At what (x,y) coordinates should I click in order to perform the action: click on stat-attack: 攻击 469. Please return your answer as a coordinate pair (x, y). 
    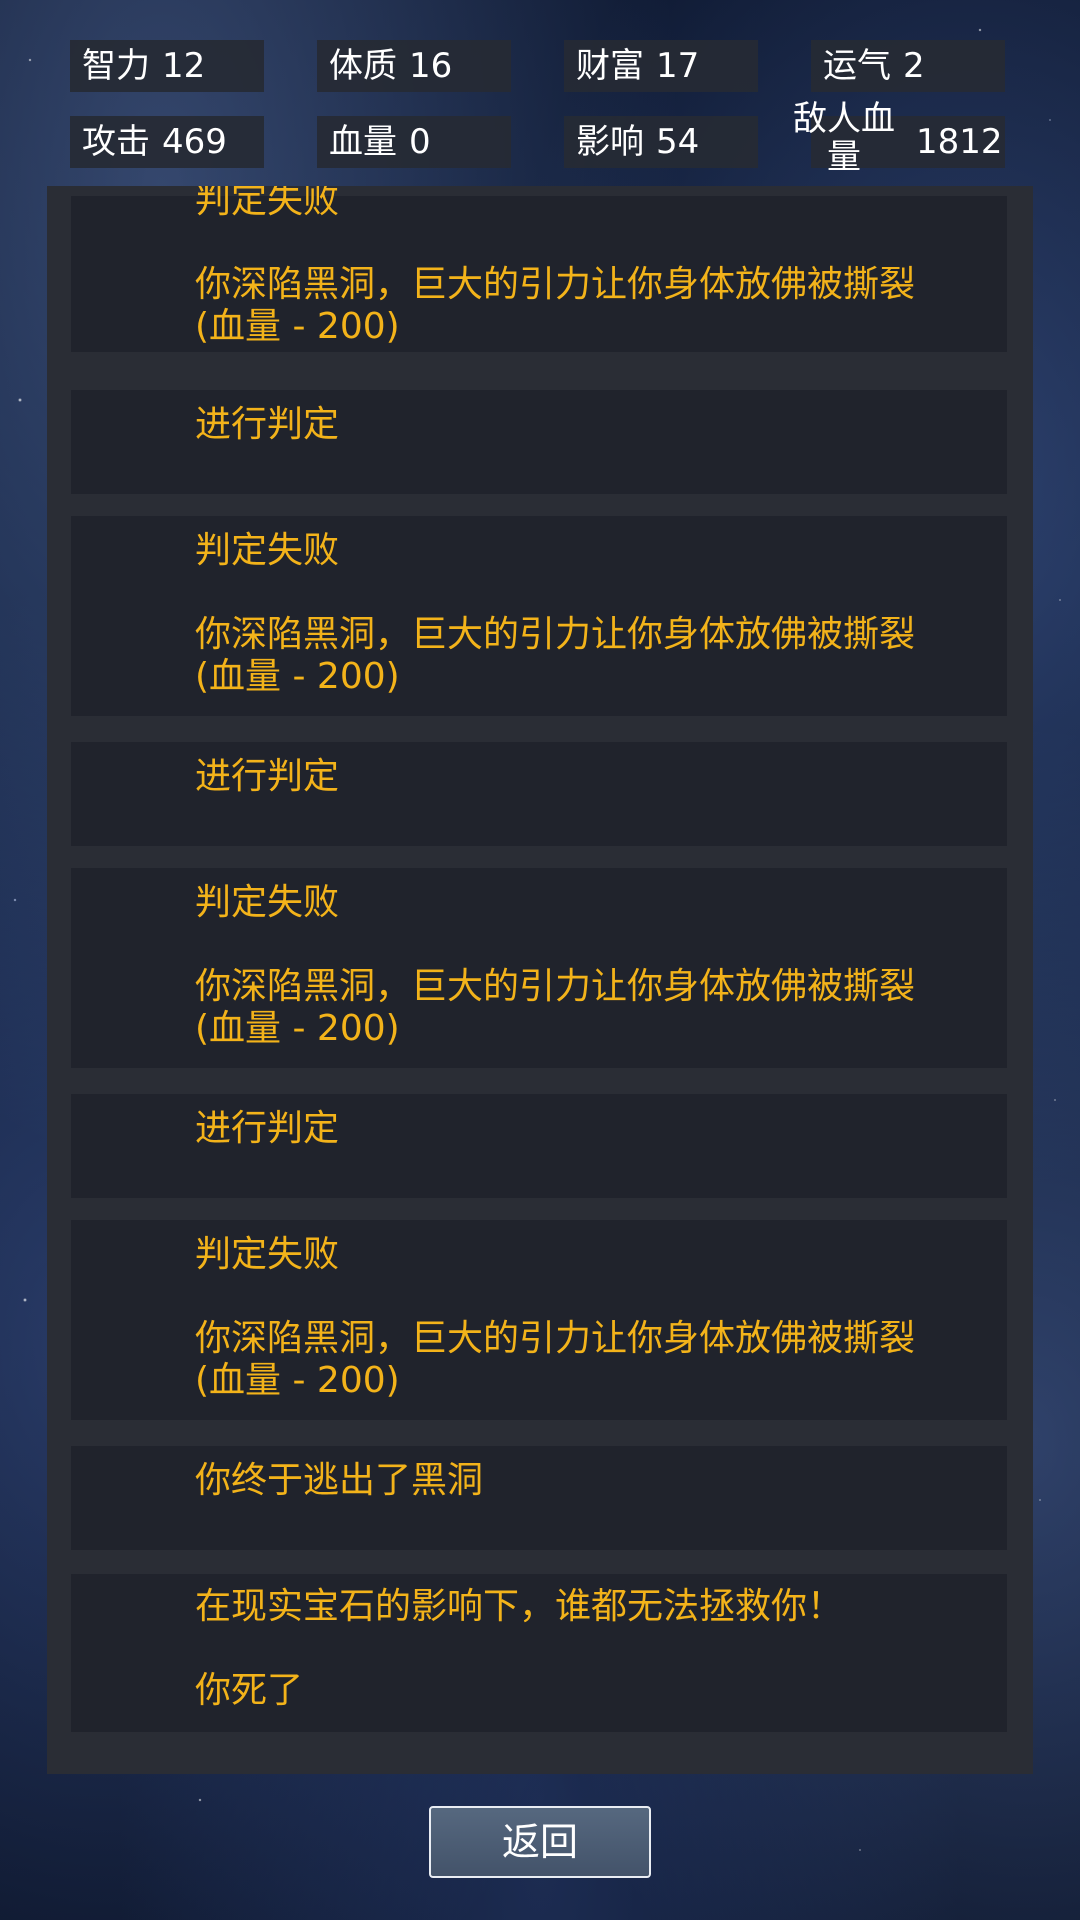
    Looking at the image, I should click on (167, 142).